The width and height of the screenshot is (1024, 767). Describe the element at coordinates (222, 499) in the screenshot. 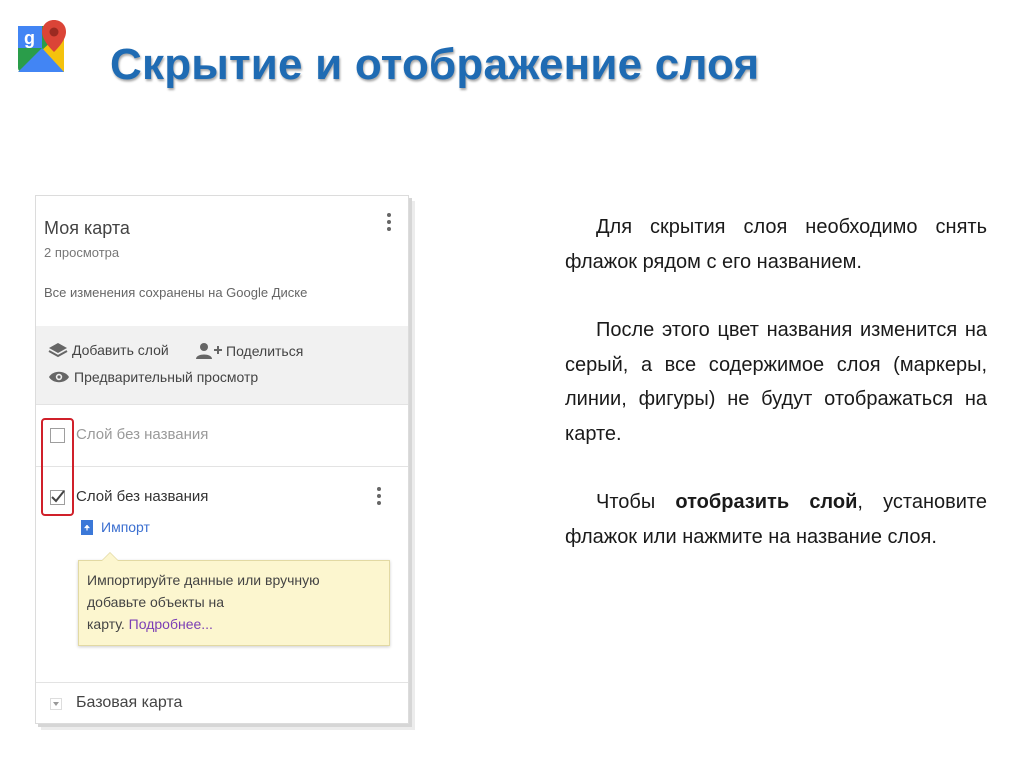

I see `layer-row-visible: Слой без названия` at that location.